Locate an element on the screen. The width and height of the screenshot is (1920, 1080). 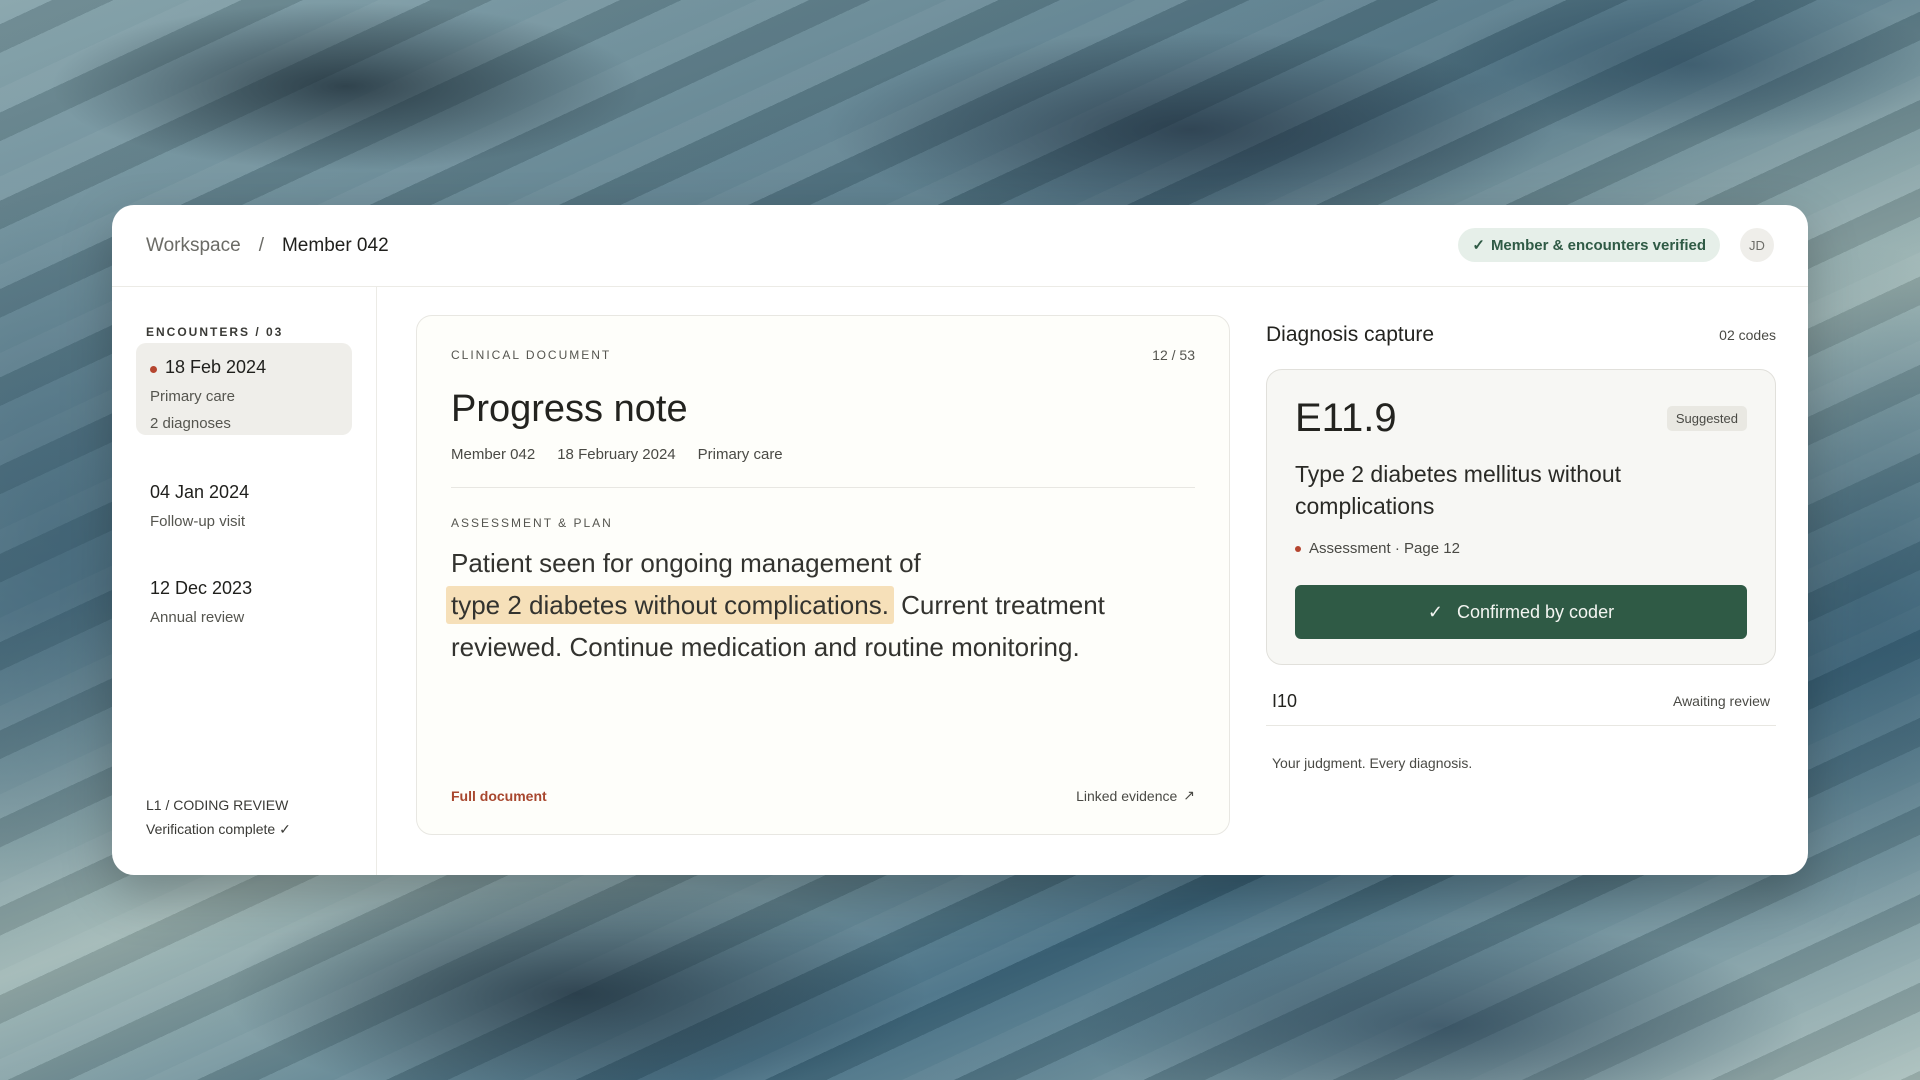
user-avatar: JD is located at coordinates (1757, 245).